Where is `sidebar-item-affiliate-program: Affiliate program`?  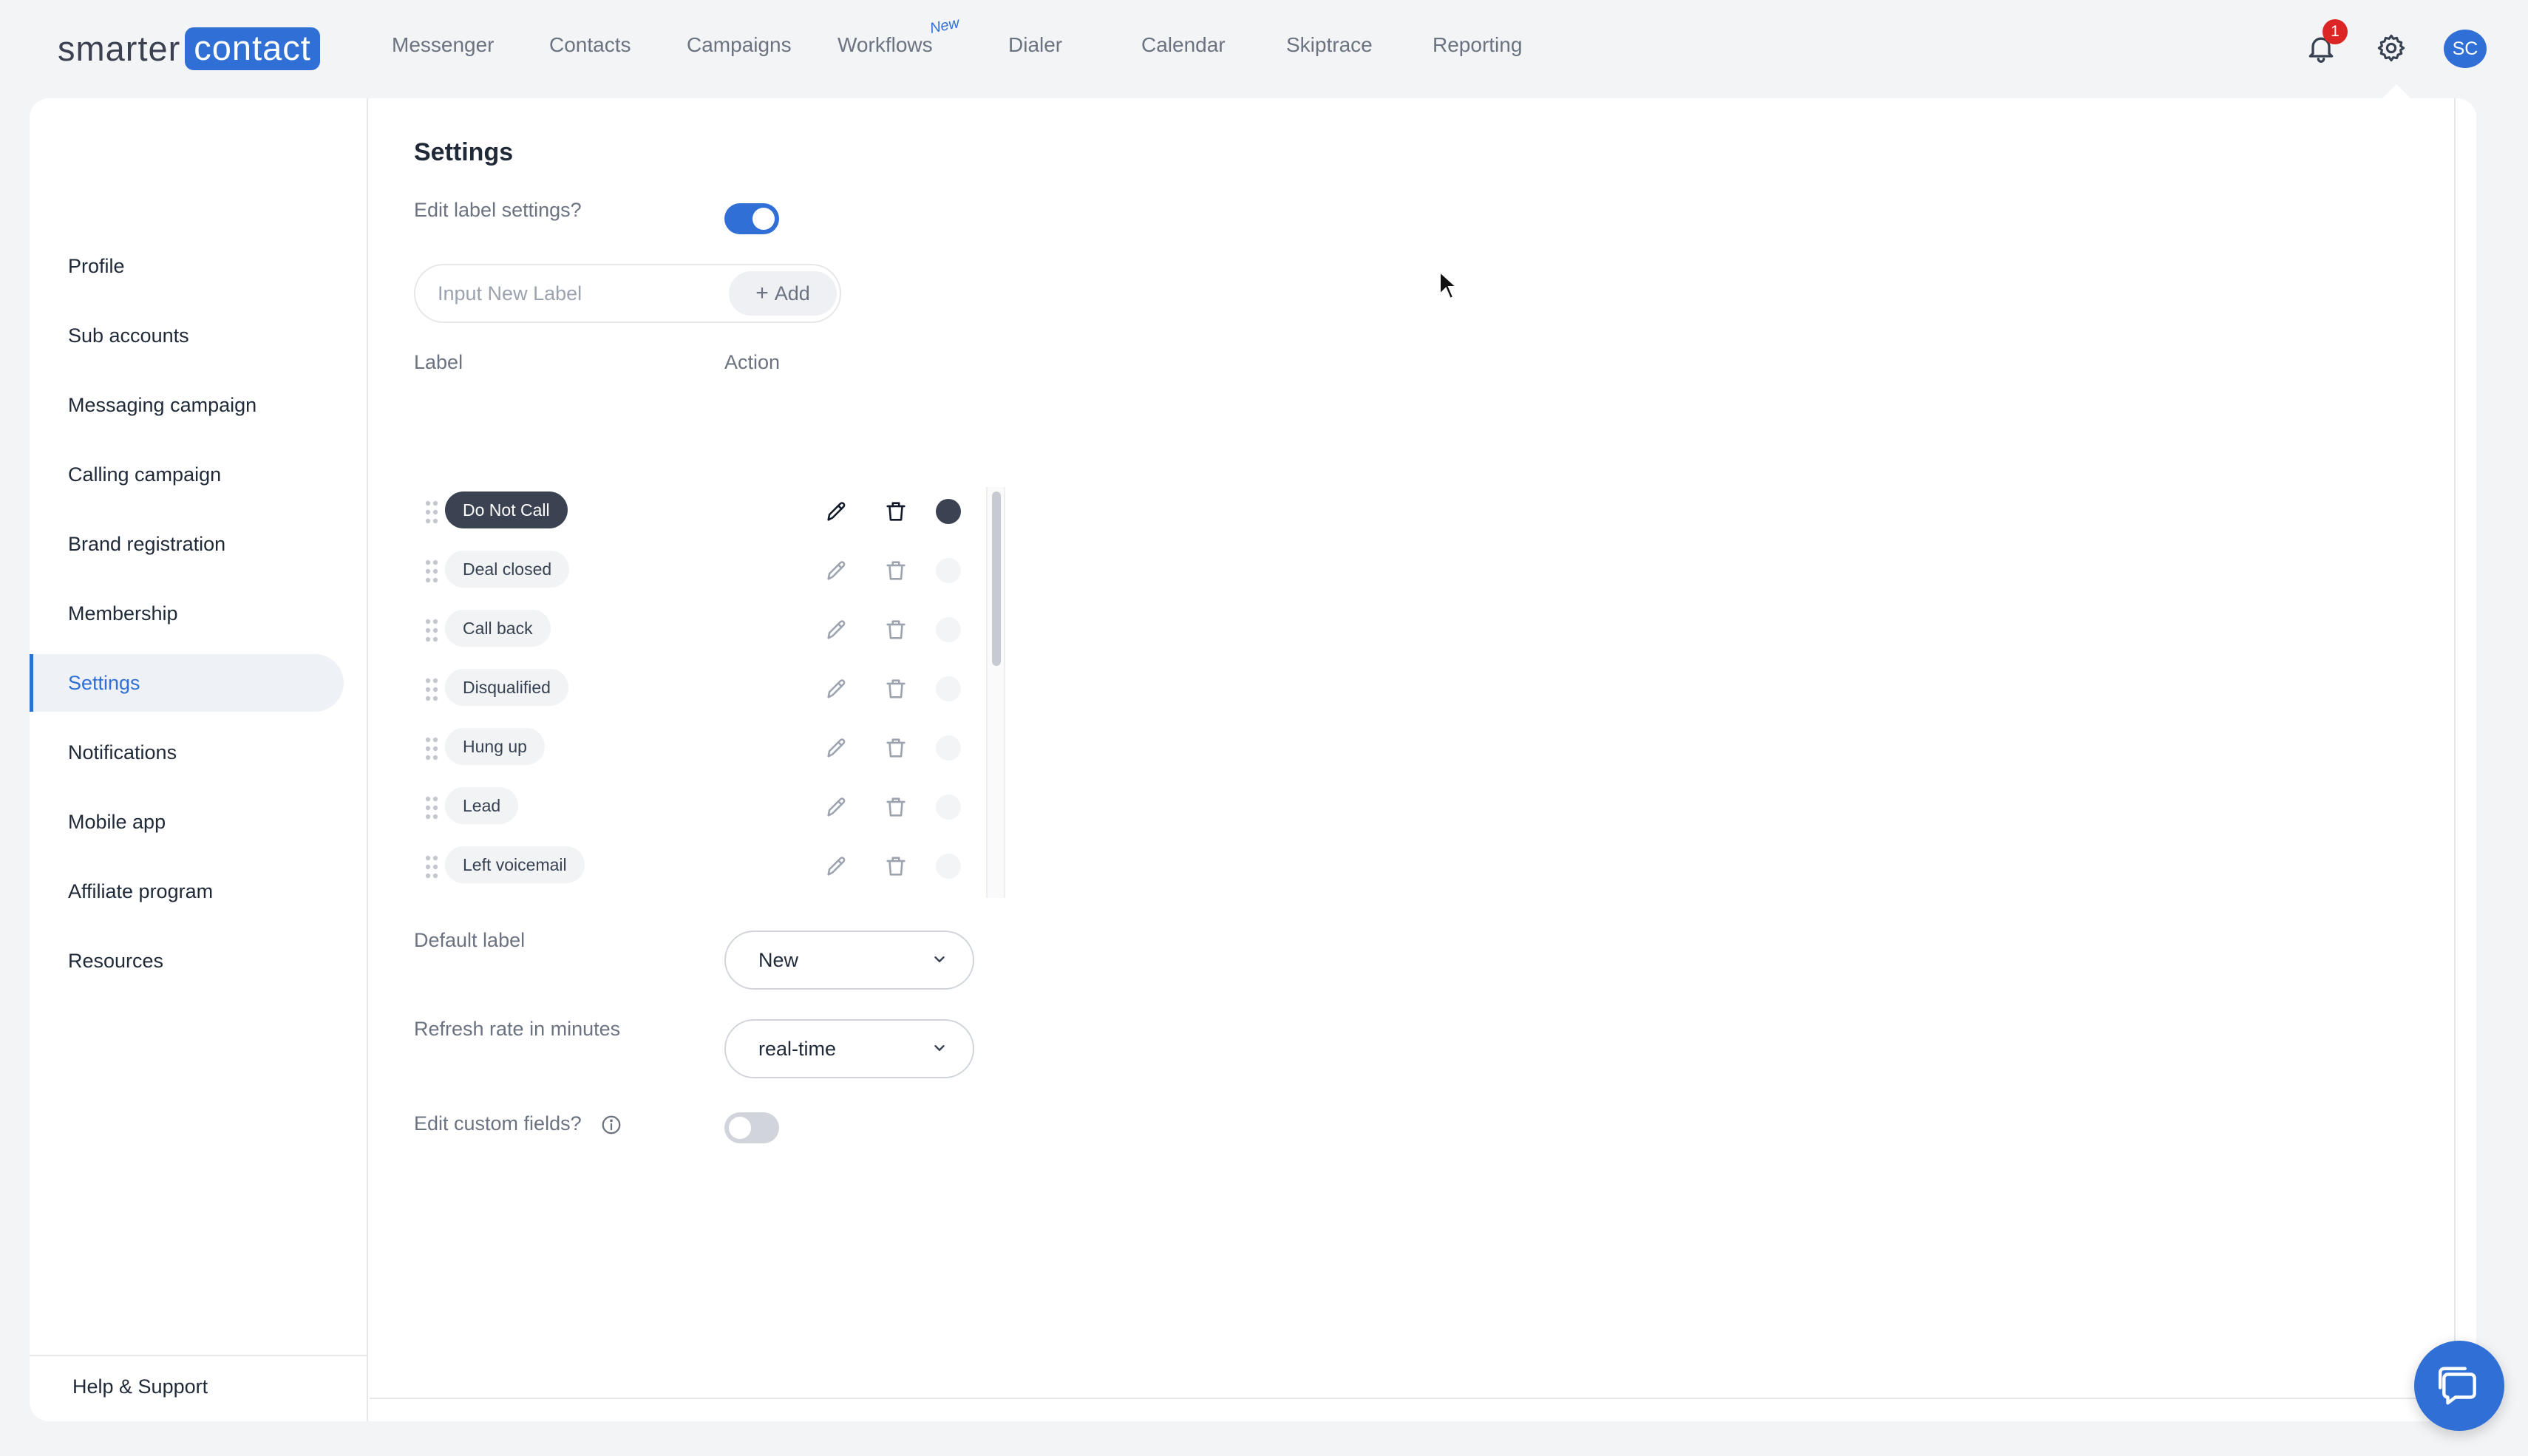
sidebar-item-affiliate-program: Affiliate program is located at coordinates (187, 891).